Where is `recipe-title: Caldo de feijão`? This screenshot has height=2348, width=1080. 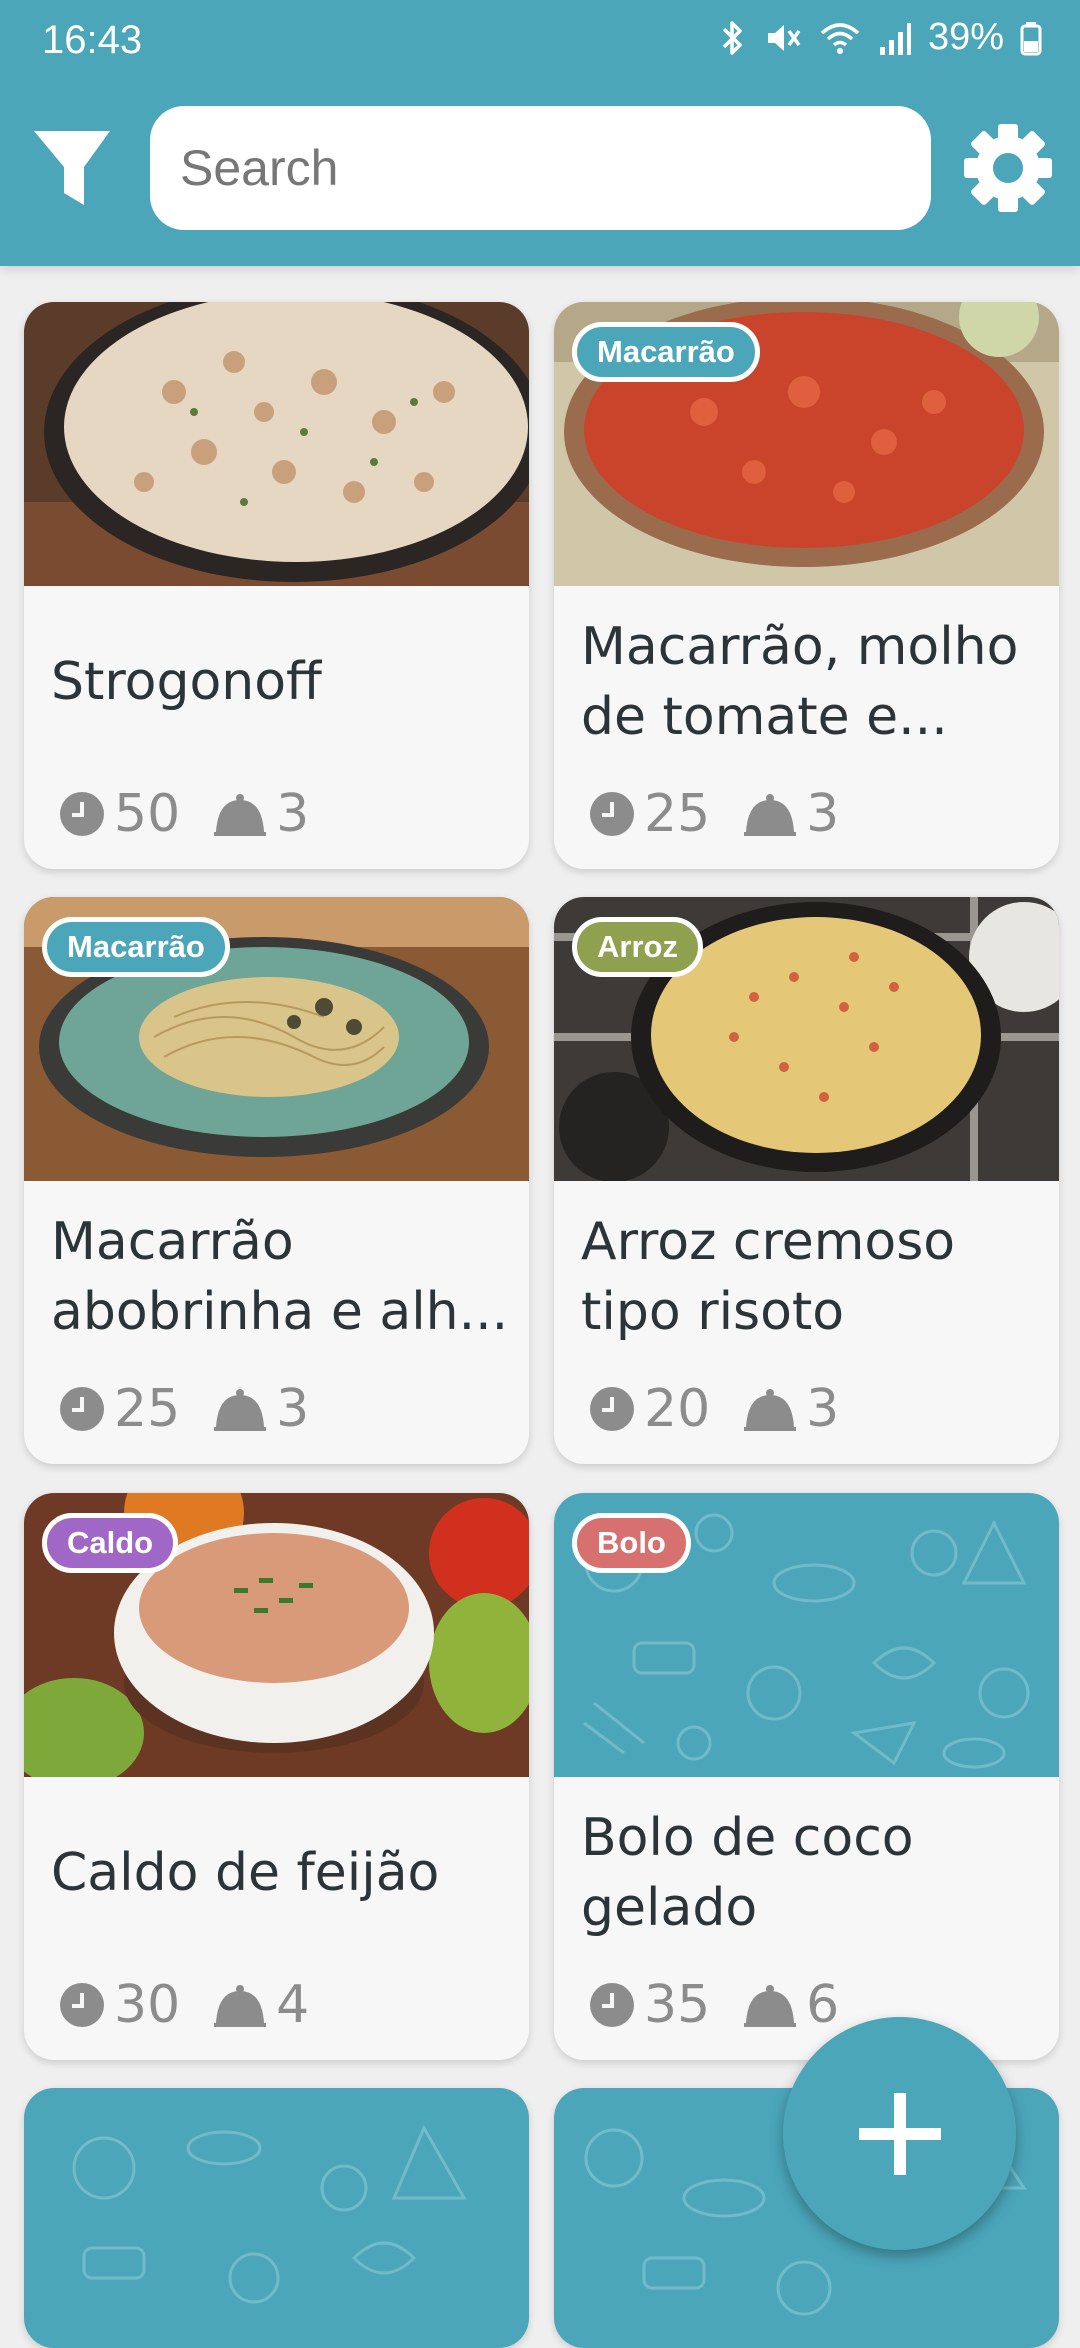
recipe-title: Caldo de feijão is located at coordinates (245, 1873).